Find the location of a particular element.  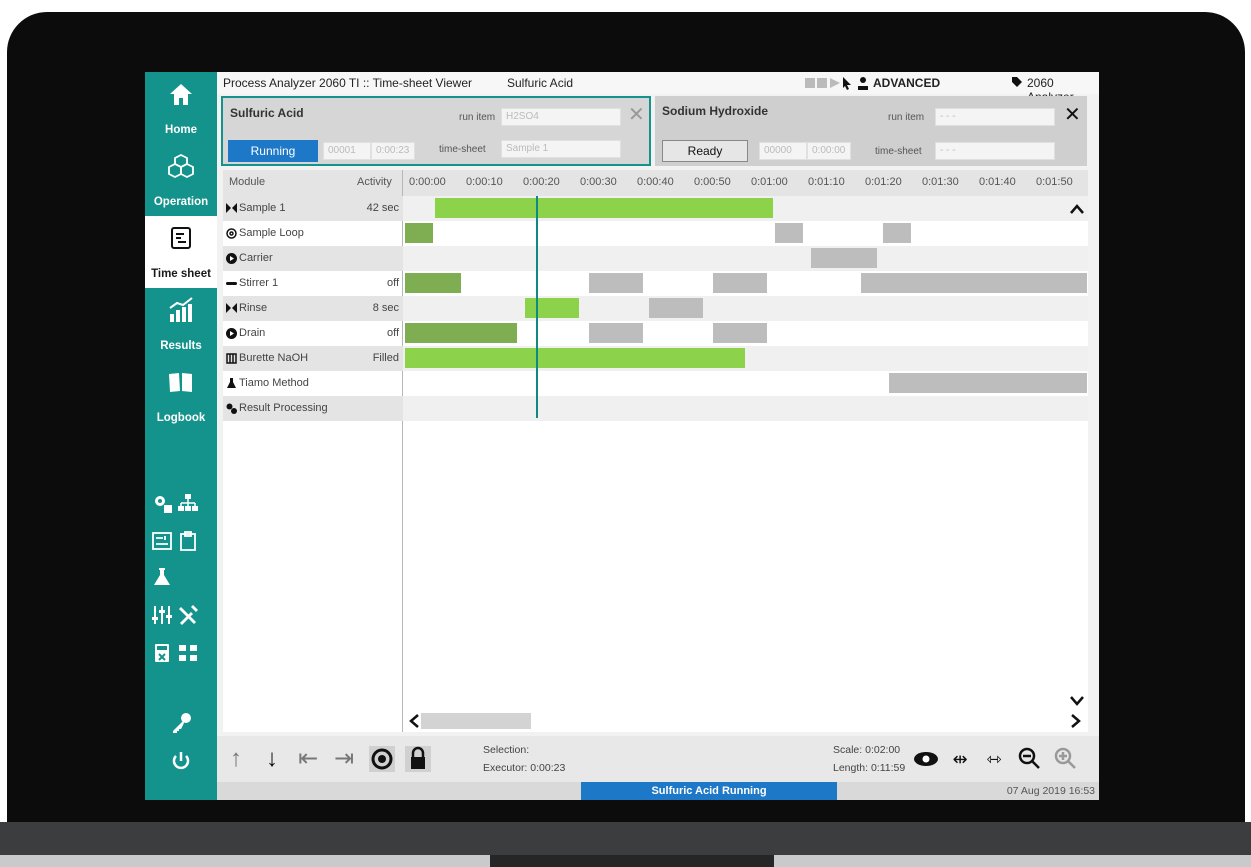

sidebar-item-label: Home is located at coordinates (181, 130).